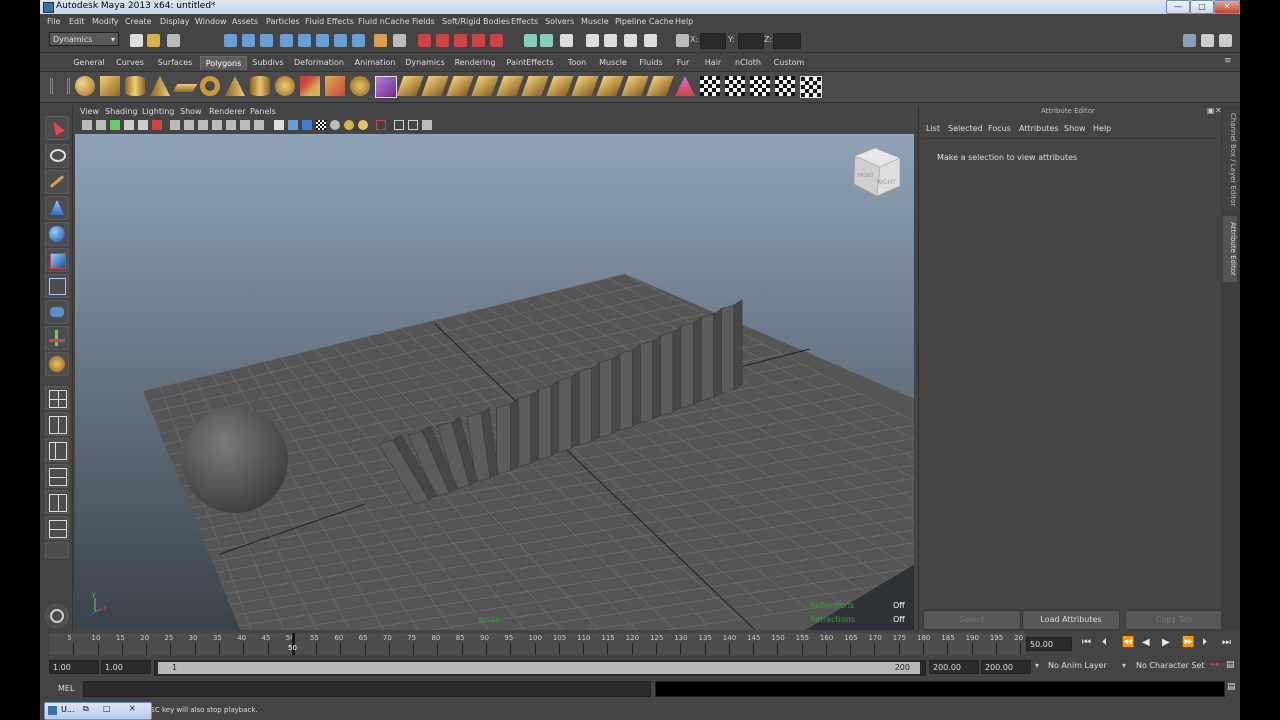  What do you see at coordinates (84, 39) in the screenshot?
I see `menu-set-dropdown: Dynamics ▾` at bounding box center [84, 39].